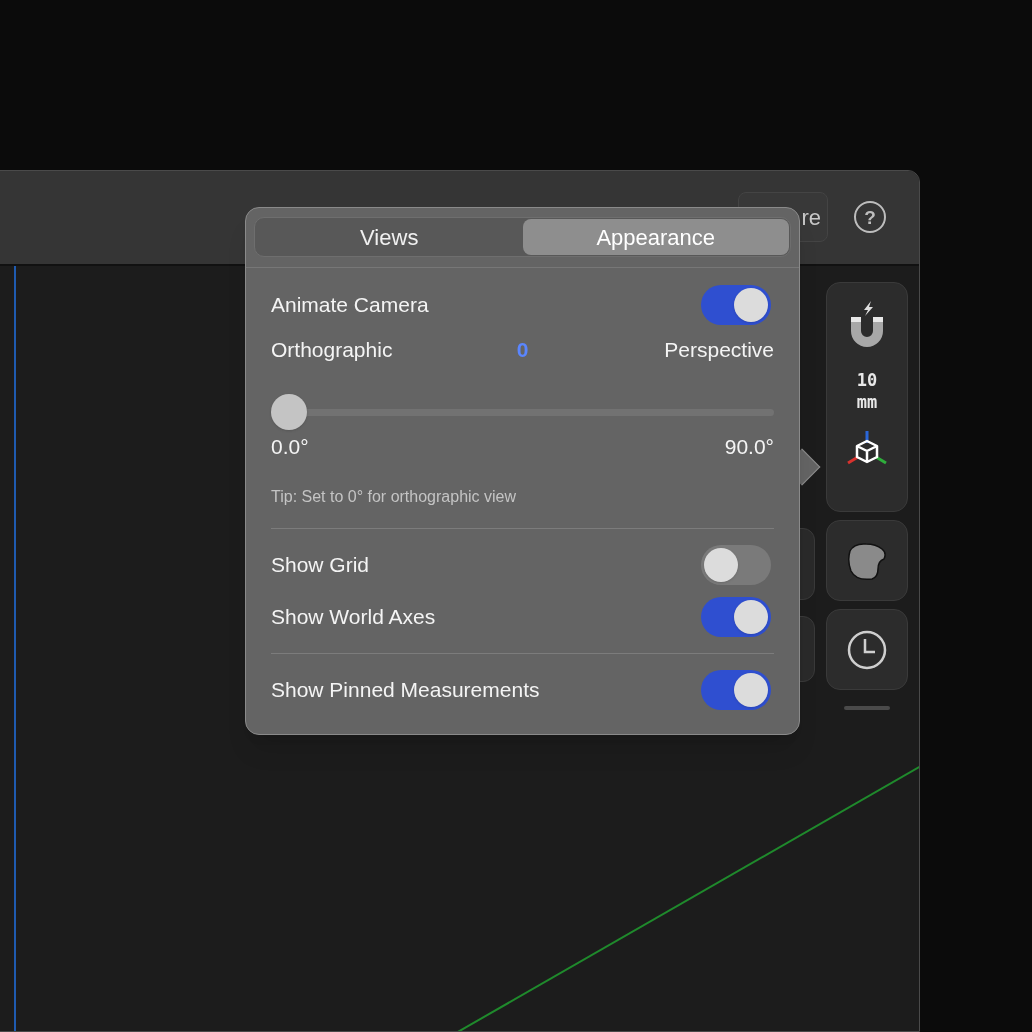 The image size is (1032, 1032). I want to click on tab: Appearance, so click(655, 237).